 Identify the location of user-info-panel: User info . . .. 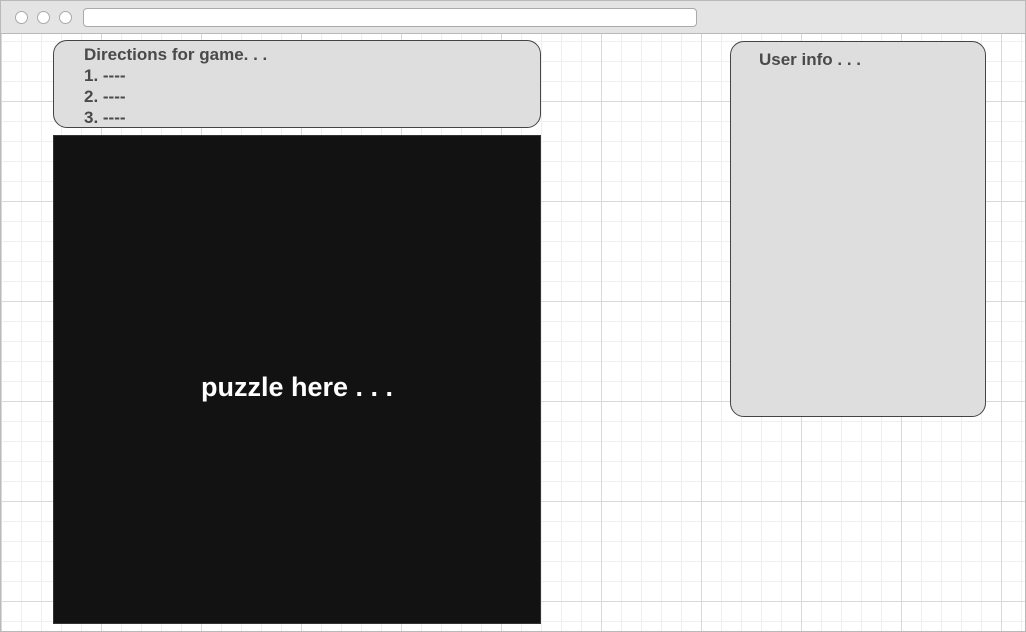
(858, 229).